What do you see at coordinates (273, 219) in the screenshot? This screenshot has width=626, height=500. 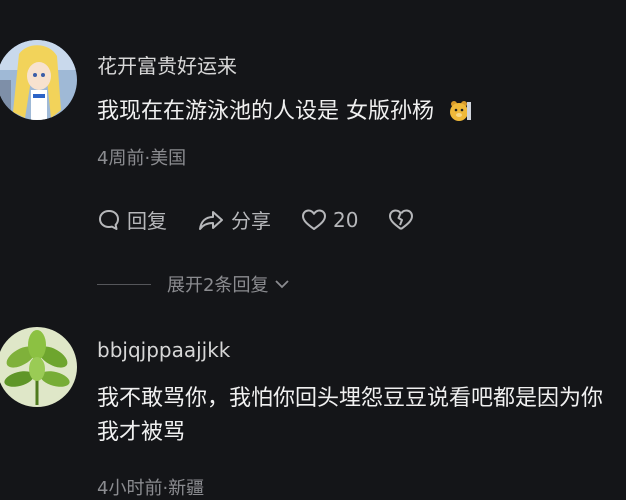 I see `comment-actions: 回复 分享 20` at bounding box center [273, 219].